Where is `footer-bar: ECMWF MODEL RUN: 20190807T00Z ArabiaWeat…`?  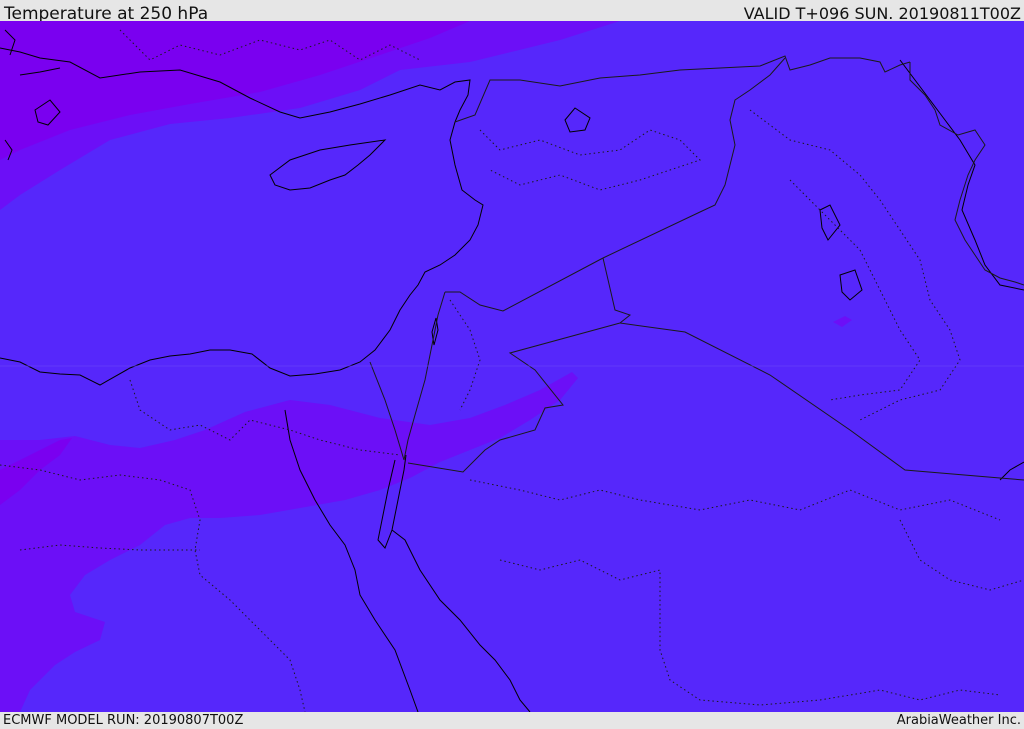
footer-bar: ECMWF MODEL RUN: 20190807T00Z ArabiaWeat… is located at coordinates (512, 720).